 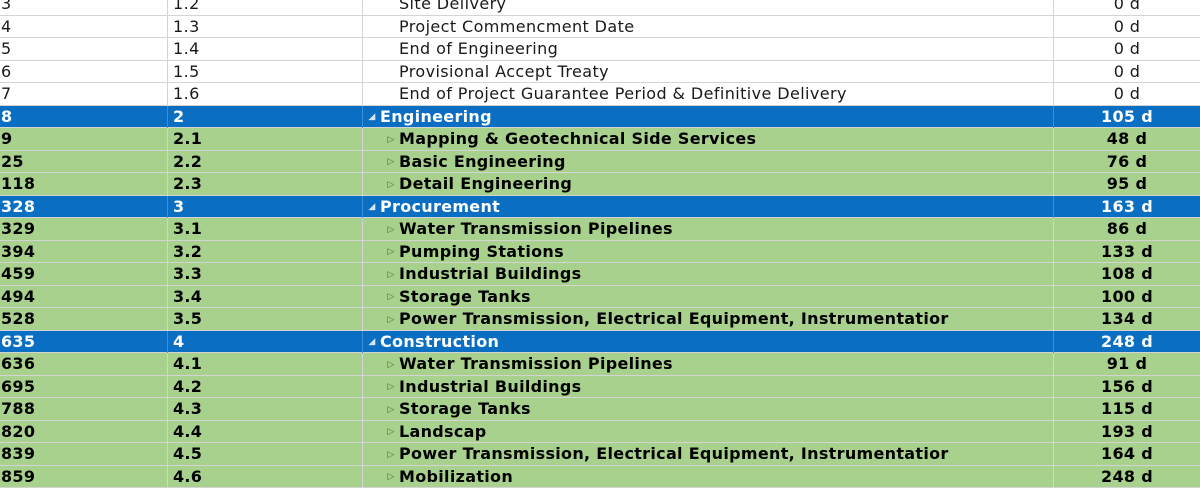 What do you see at coordinates (265, 297) in the screenshot?
I see `wbs-cell: 3.4` at bounding box center [265, 297].